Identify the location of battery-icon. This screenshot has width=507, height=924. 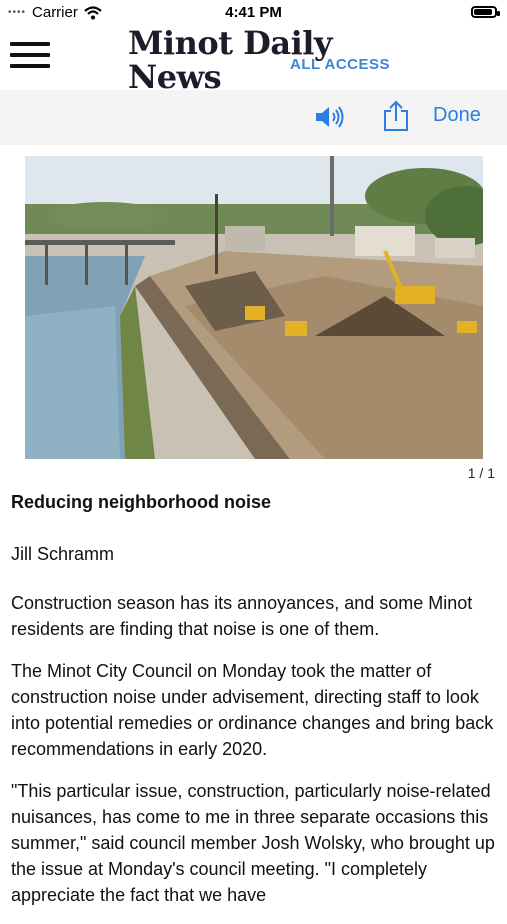
(485, 12).